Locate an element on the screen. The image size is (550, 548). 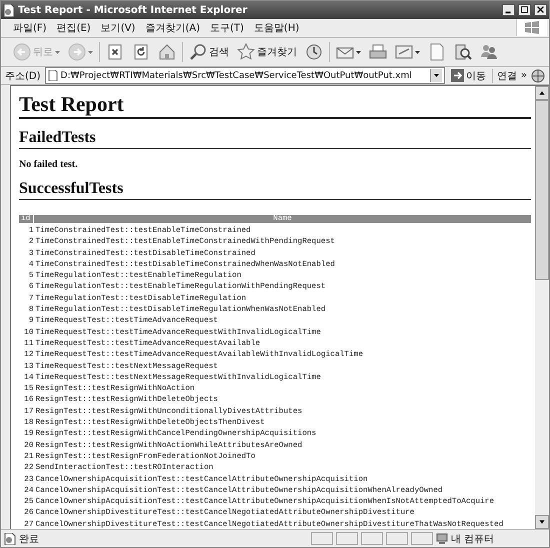
section-heading: SuccessfulTests is located at coordinates (275, 189).